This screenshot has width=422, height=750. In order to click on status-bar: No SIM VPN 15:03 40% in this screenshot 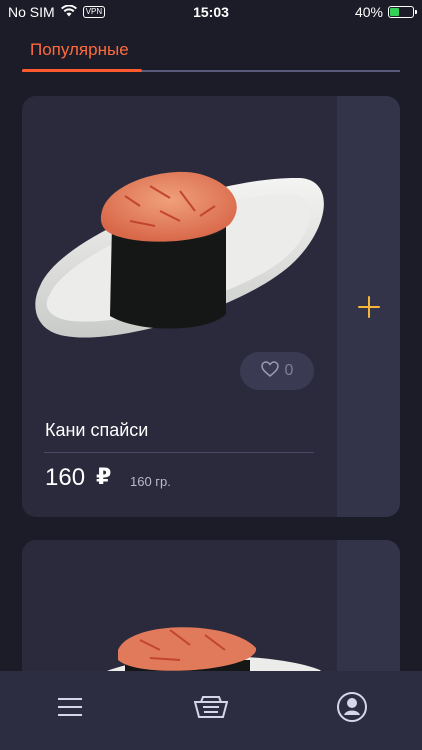, I will do `click(211, 12)`.